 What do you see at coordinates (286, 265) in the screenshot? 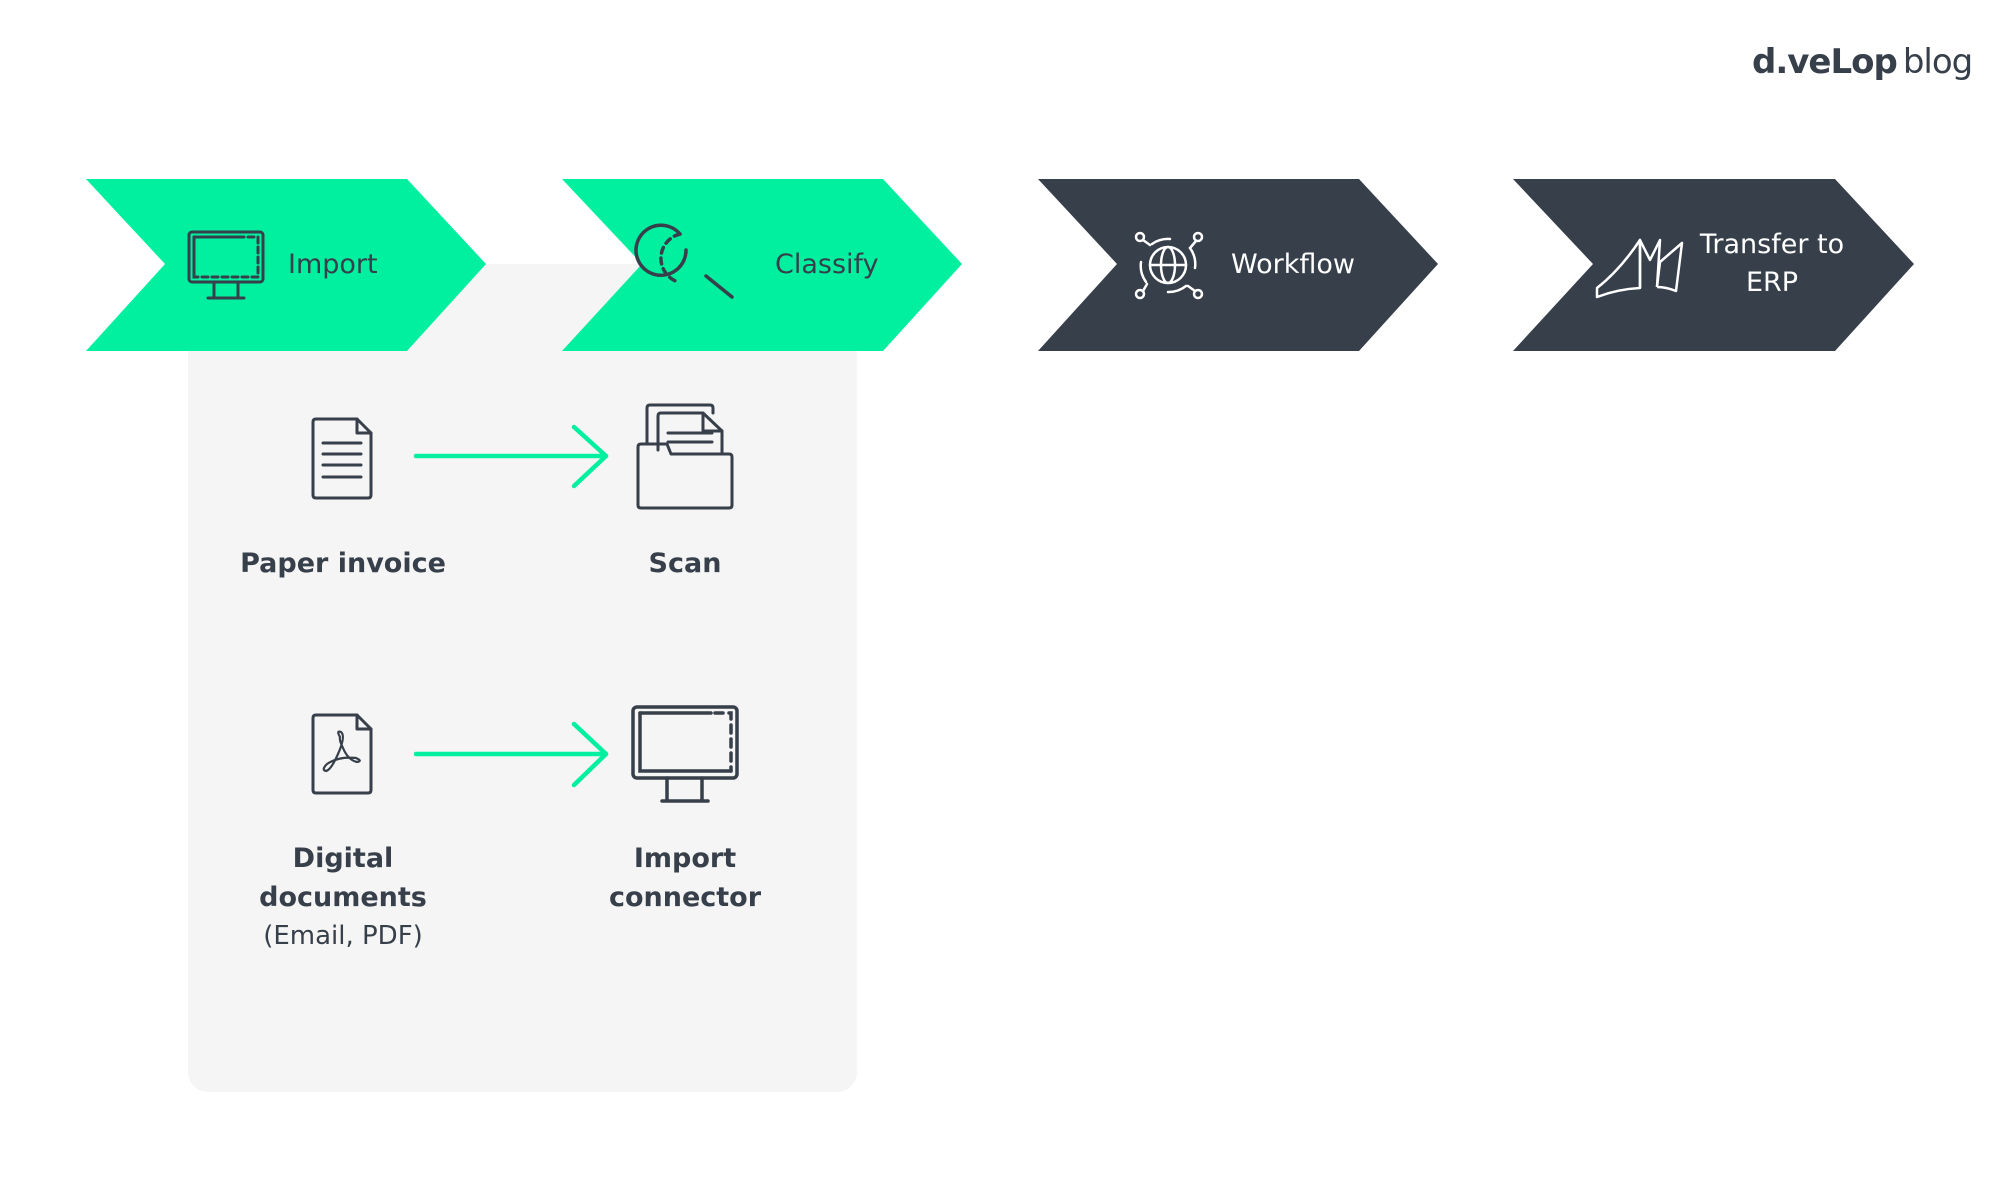
I see `step-chevron-import` at bounding box center [286, 265].